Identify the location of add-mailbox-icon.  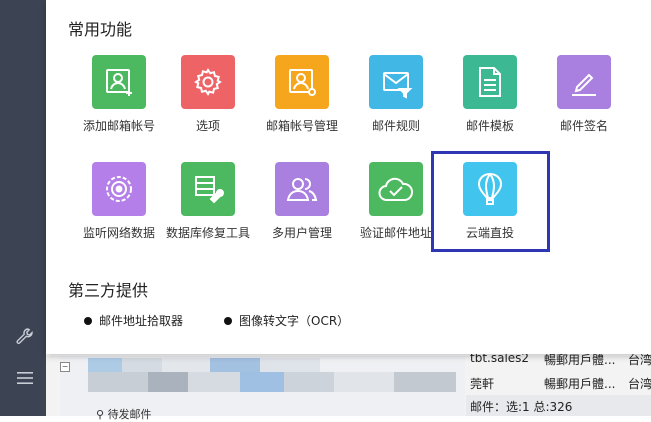
(119, 82).